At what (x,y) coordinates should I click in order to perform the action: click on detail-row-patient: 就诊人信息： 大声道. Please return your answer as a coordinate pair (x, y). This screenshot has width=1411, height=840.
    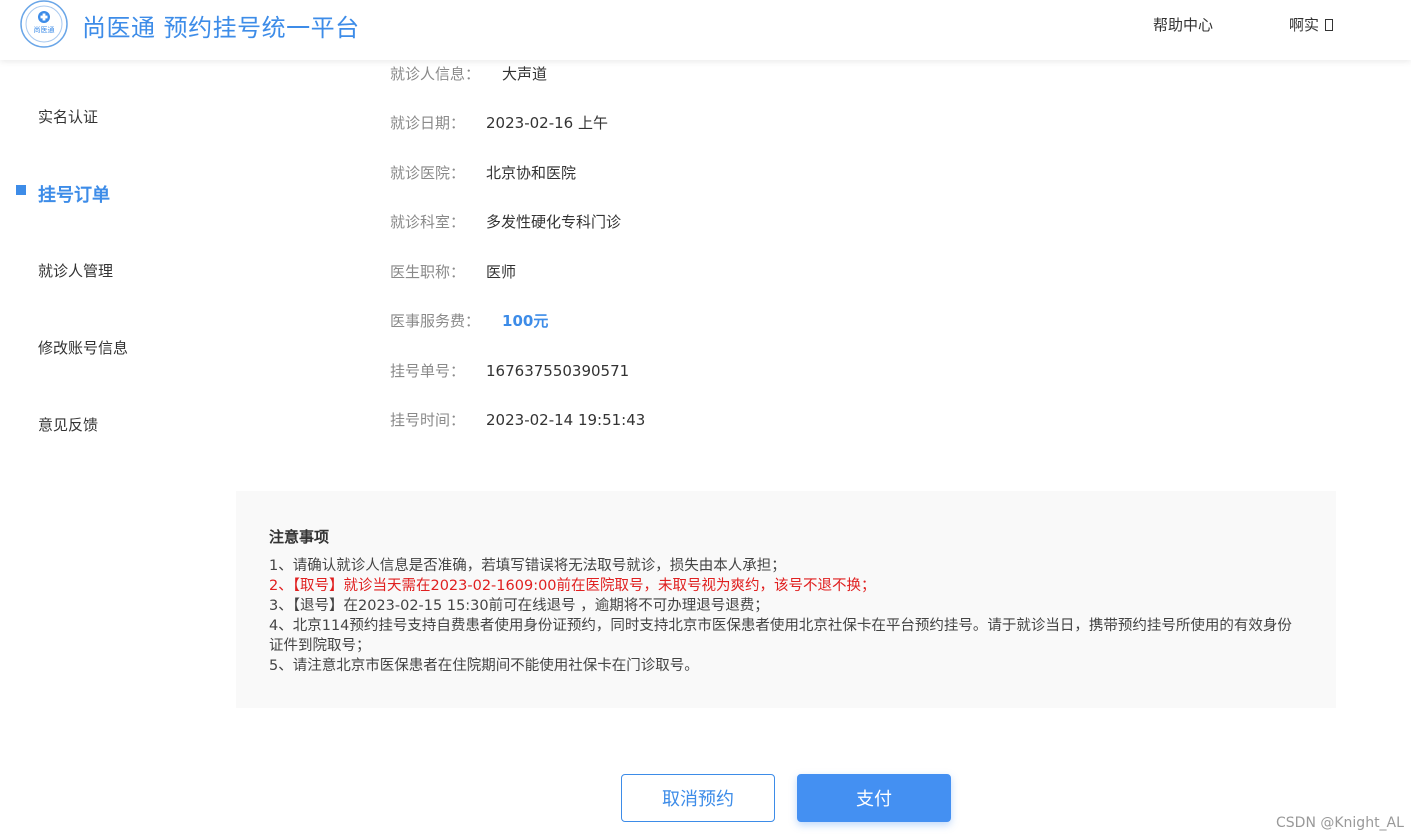
    Looking at the image, I should click on (468, 73).